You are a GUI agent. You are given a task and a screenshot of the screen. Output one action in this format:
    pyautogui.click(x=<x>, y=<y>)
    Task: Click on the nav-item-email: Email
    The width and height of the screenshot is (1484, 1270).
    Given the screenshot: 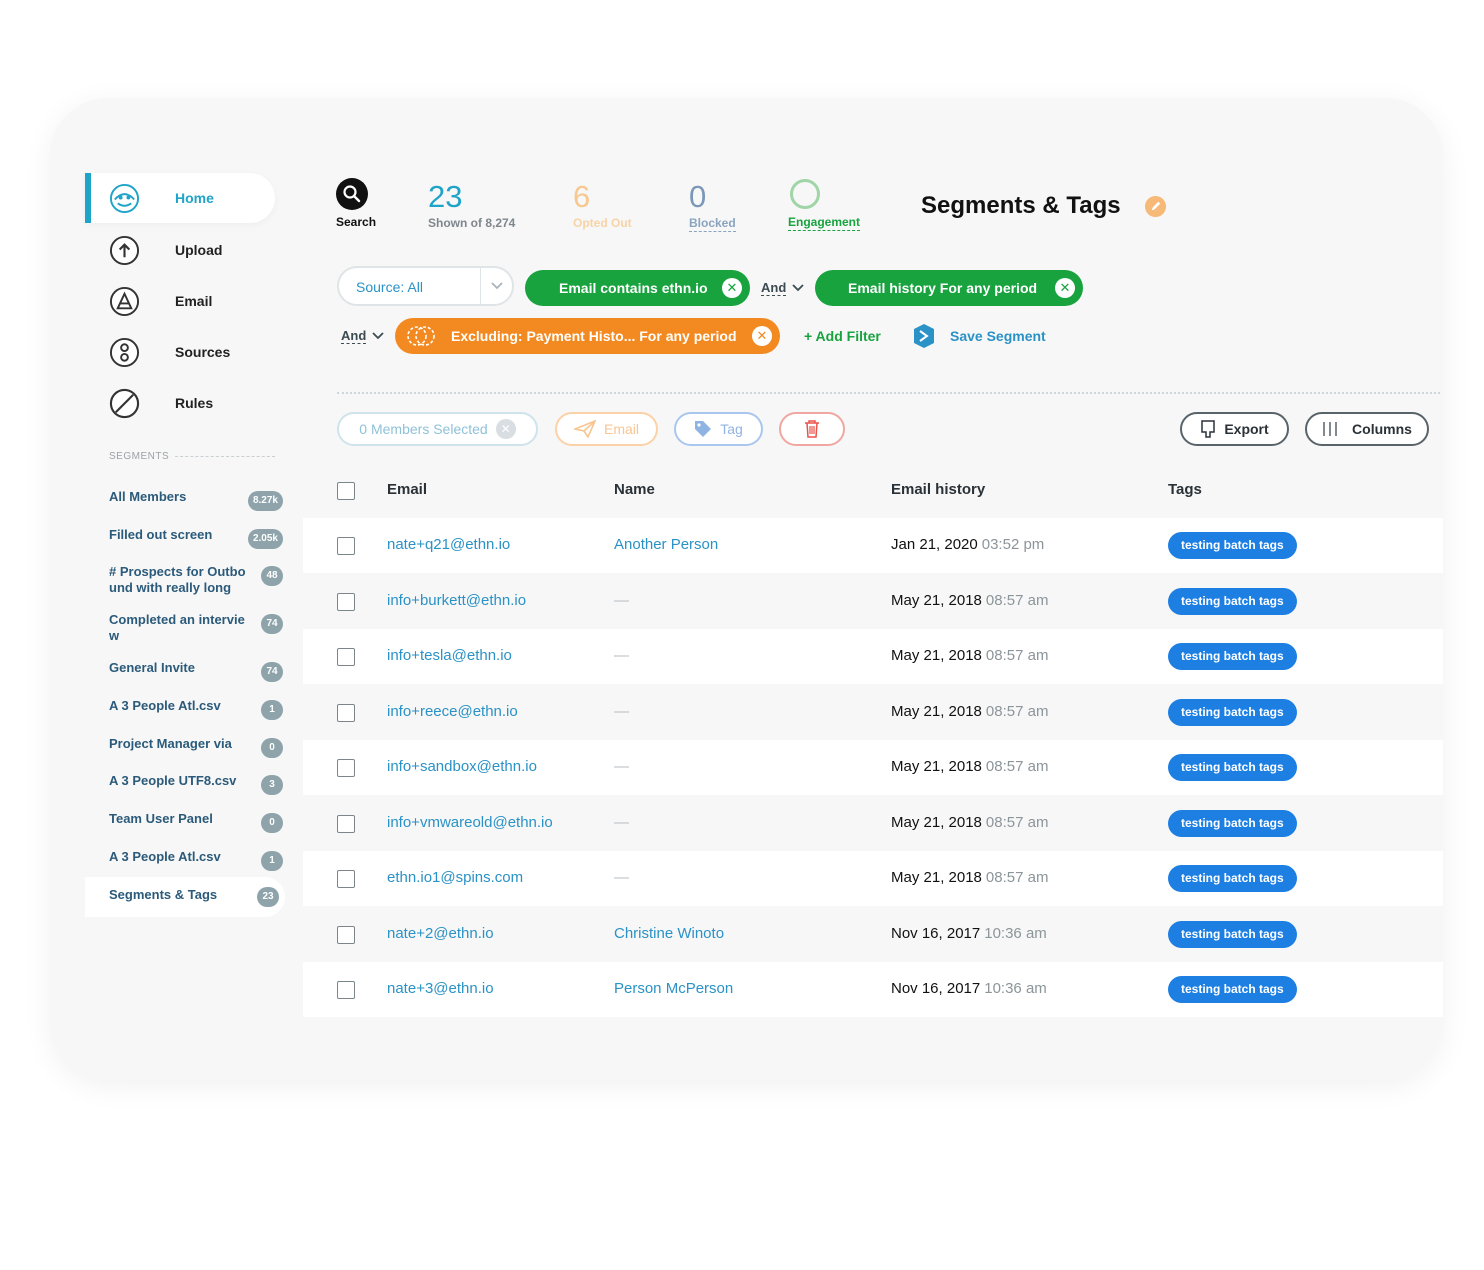 What is the action you would take?
    pyautogui.click(x=180, y=301)
    